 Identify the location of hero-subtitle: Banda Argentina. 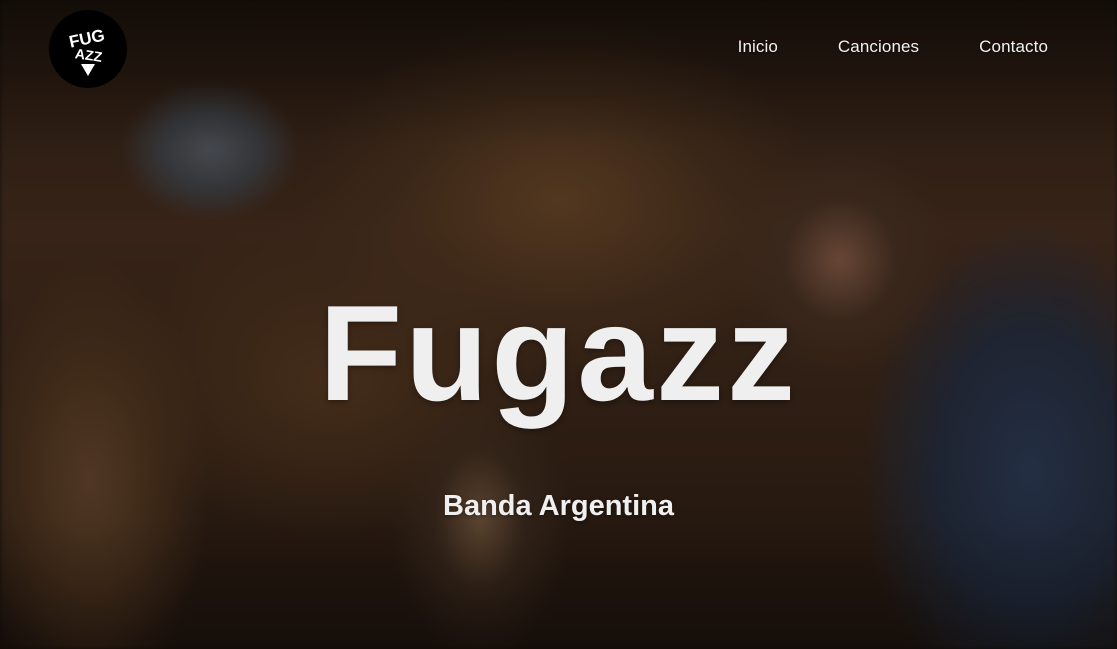
(558, 506).